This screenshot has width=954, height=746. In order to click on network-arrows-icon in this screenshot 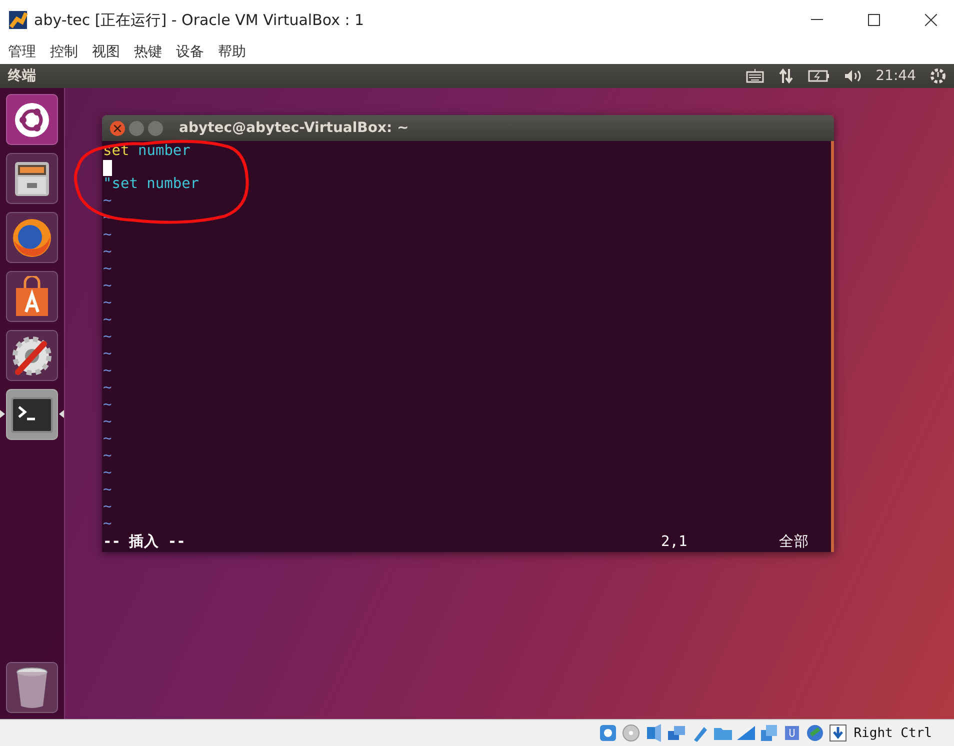, I will do `click(786, 76)`.